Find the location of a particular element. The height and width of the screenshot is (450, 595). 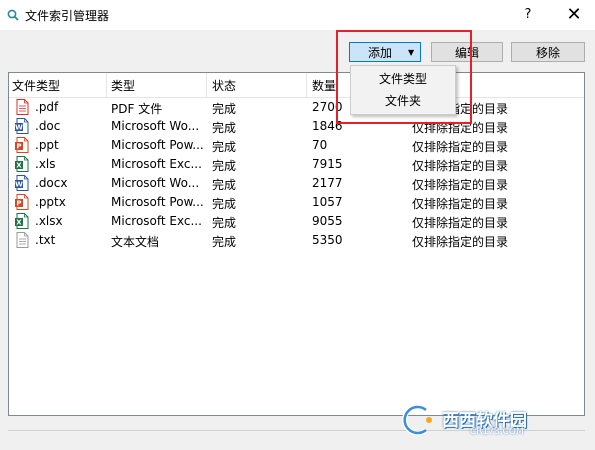

table-row: X .xlsx Microsoft Exc... 完成 9055 仅排除指定的目录 is located at coordinates (296, 221).